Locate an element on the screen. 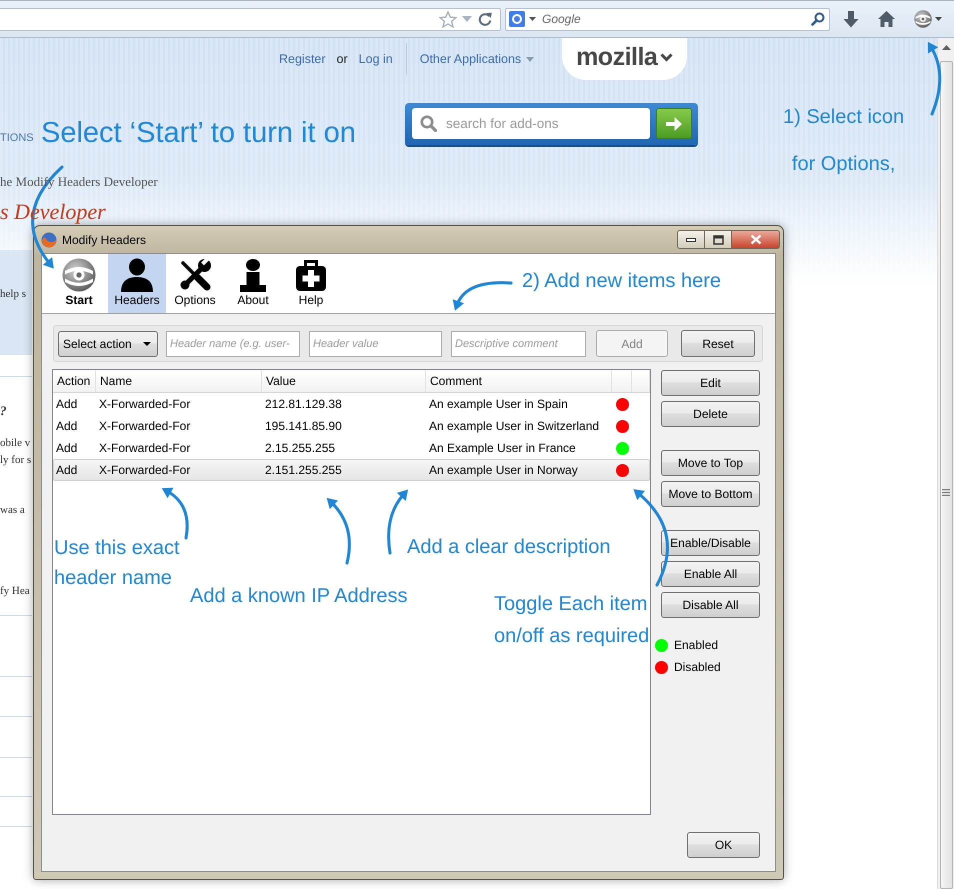 This screenshot has height=889, width=954. form-button: Reset is located at coordinates (718, 343).